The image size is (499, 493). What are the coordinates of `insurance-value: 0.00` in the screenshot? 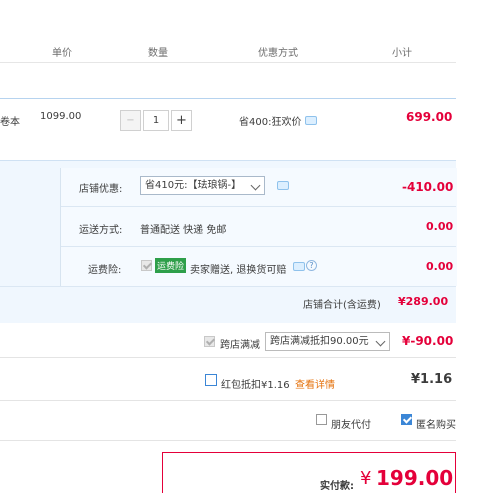 It's located at (440, 266).